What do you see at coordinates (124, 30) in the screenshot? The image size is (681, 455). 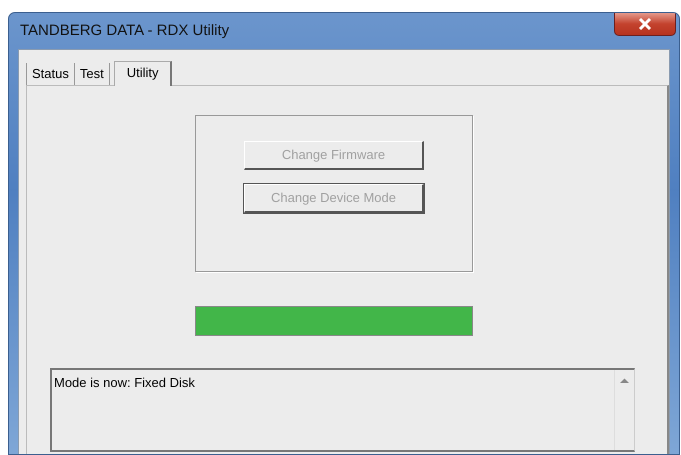 I see `window-title: TANDBERG DATA - RDX Utility` at bounding box center [124, 30].